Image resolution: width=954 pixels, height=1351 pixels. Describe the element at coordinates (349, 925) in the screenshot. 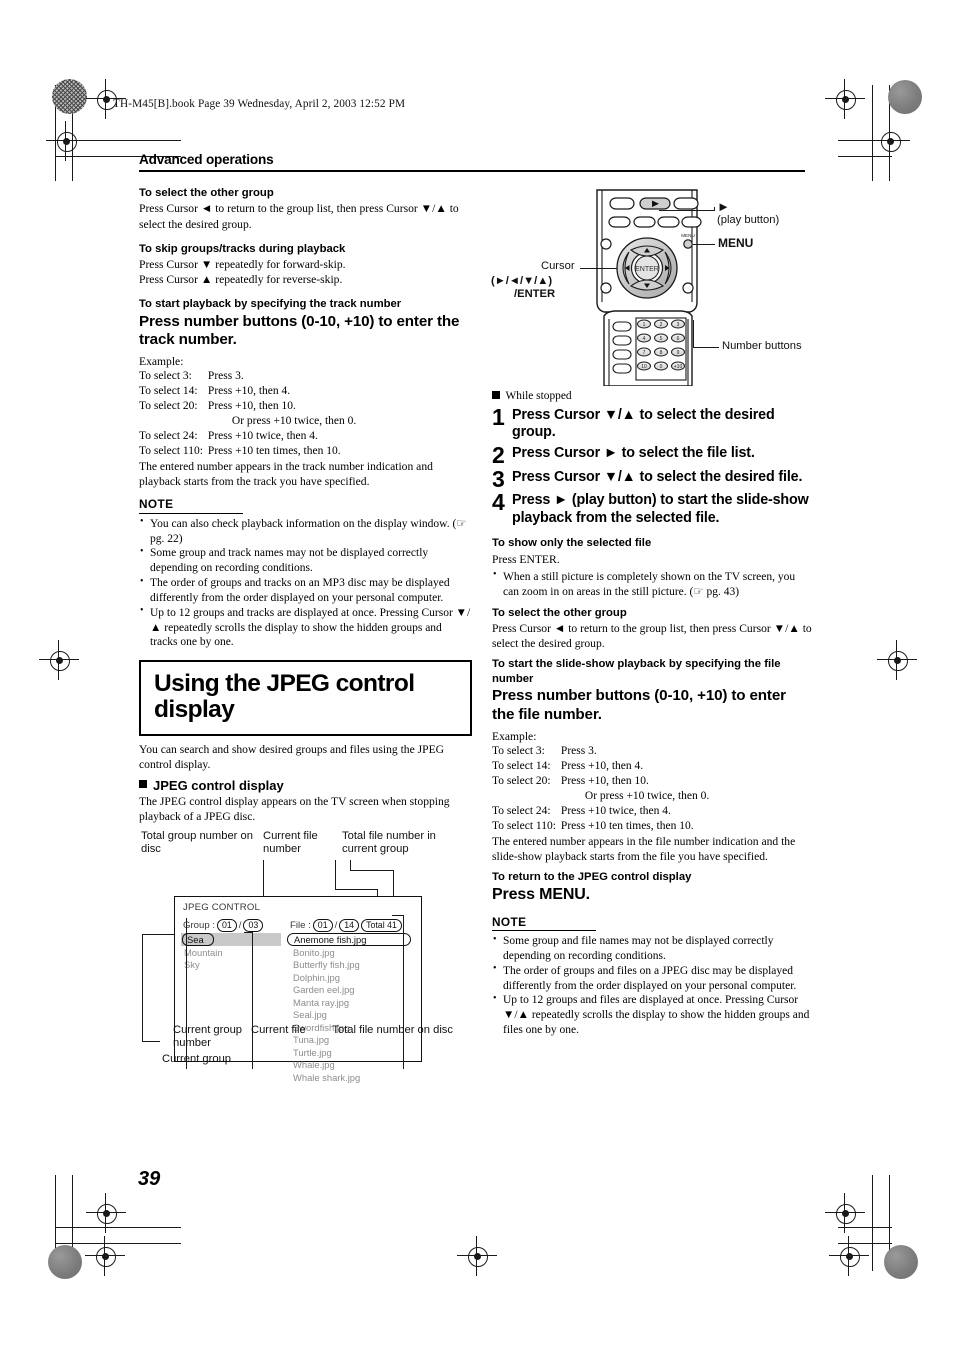

I see `file-in-group-value: 14` at that location.